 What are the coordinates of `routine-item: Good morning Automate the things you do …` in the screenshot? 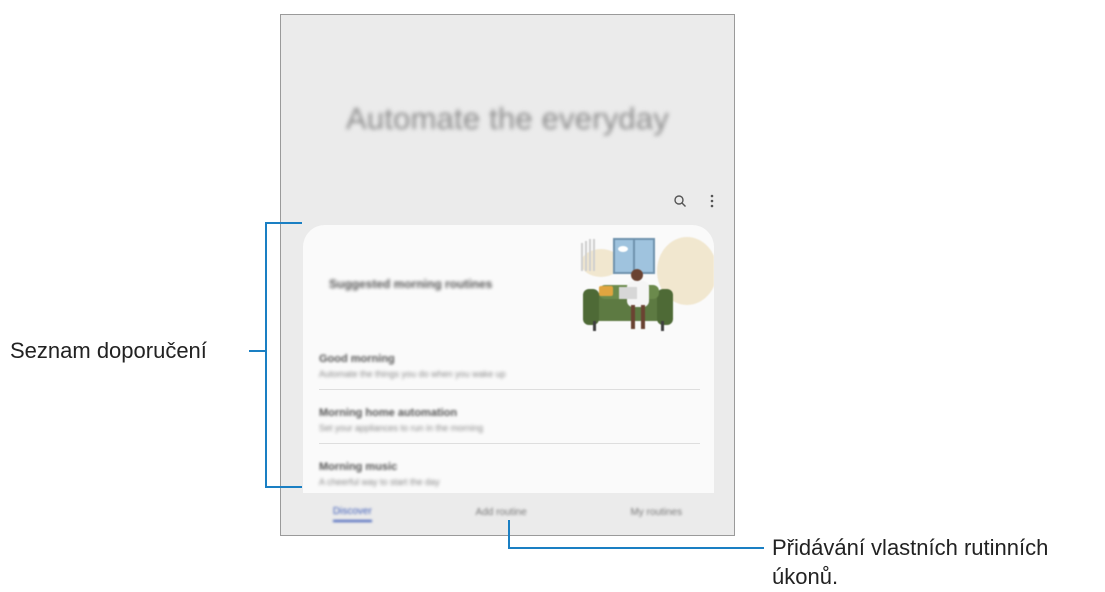 It's located at (509, 371).